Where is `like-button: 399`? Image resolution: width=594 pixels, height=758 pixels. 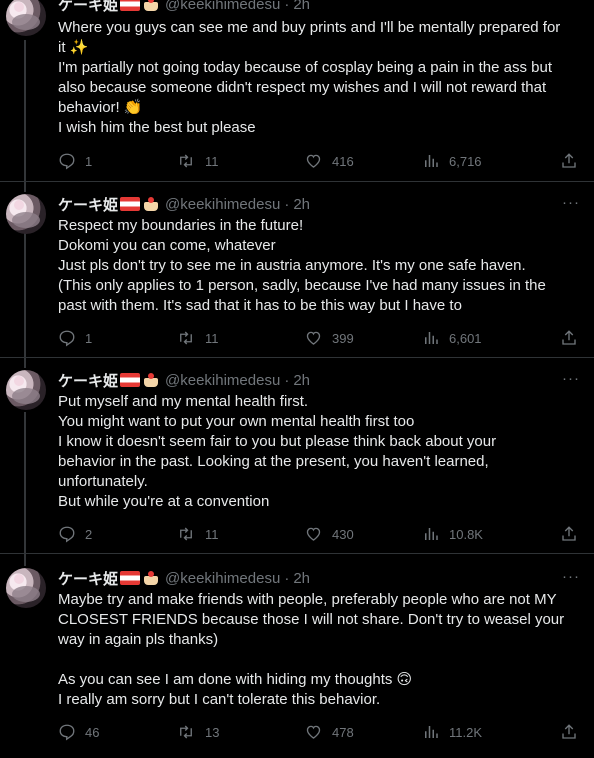 like-button: 399 is located at coordinates (363, 338).